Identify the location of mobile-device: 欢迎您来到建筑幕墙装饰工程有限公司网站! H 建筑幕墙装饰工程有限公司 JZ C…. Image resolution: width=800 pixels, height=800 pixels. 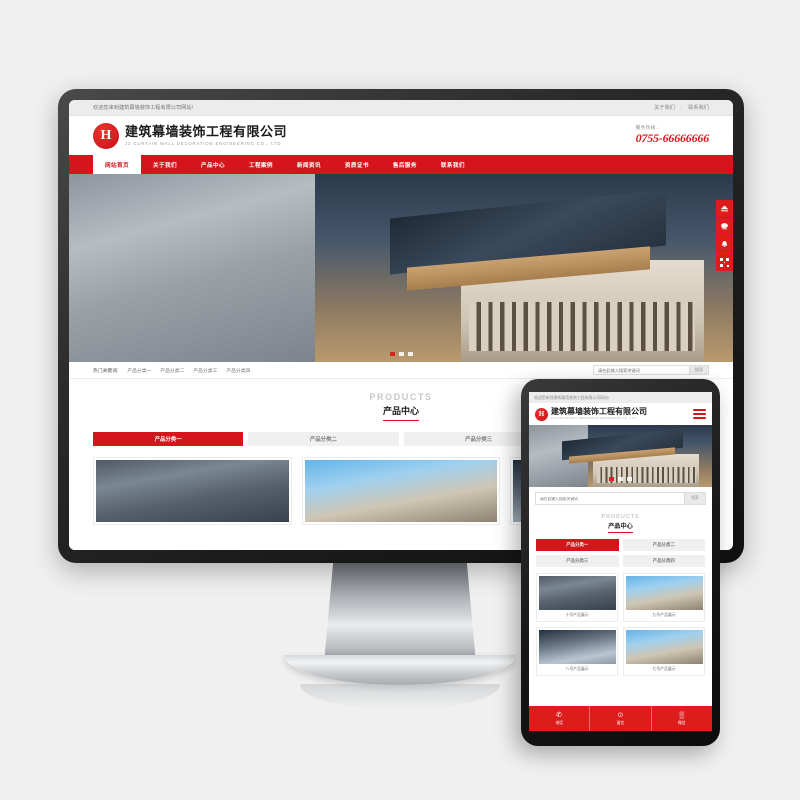
(620, 562).